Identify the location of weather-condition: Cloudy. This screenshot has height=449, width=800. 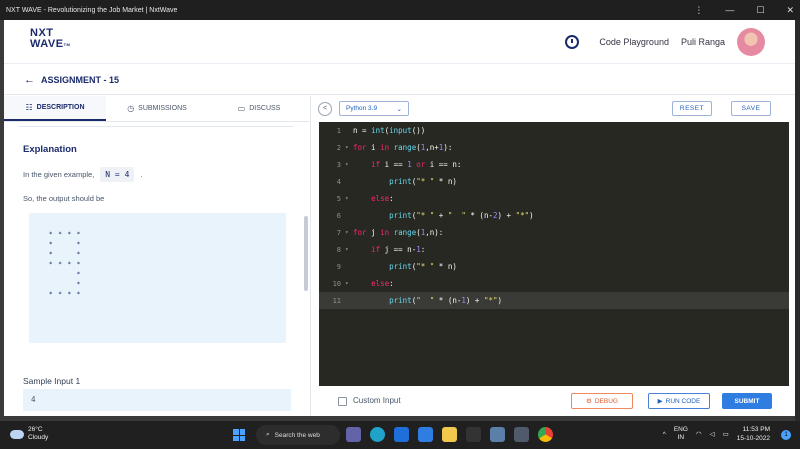
(38, 437).